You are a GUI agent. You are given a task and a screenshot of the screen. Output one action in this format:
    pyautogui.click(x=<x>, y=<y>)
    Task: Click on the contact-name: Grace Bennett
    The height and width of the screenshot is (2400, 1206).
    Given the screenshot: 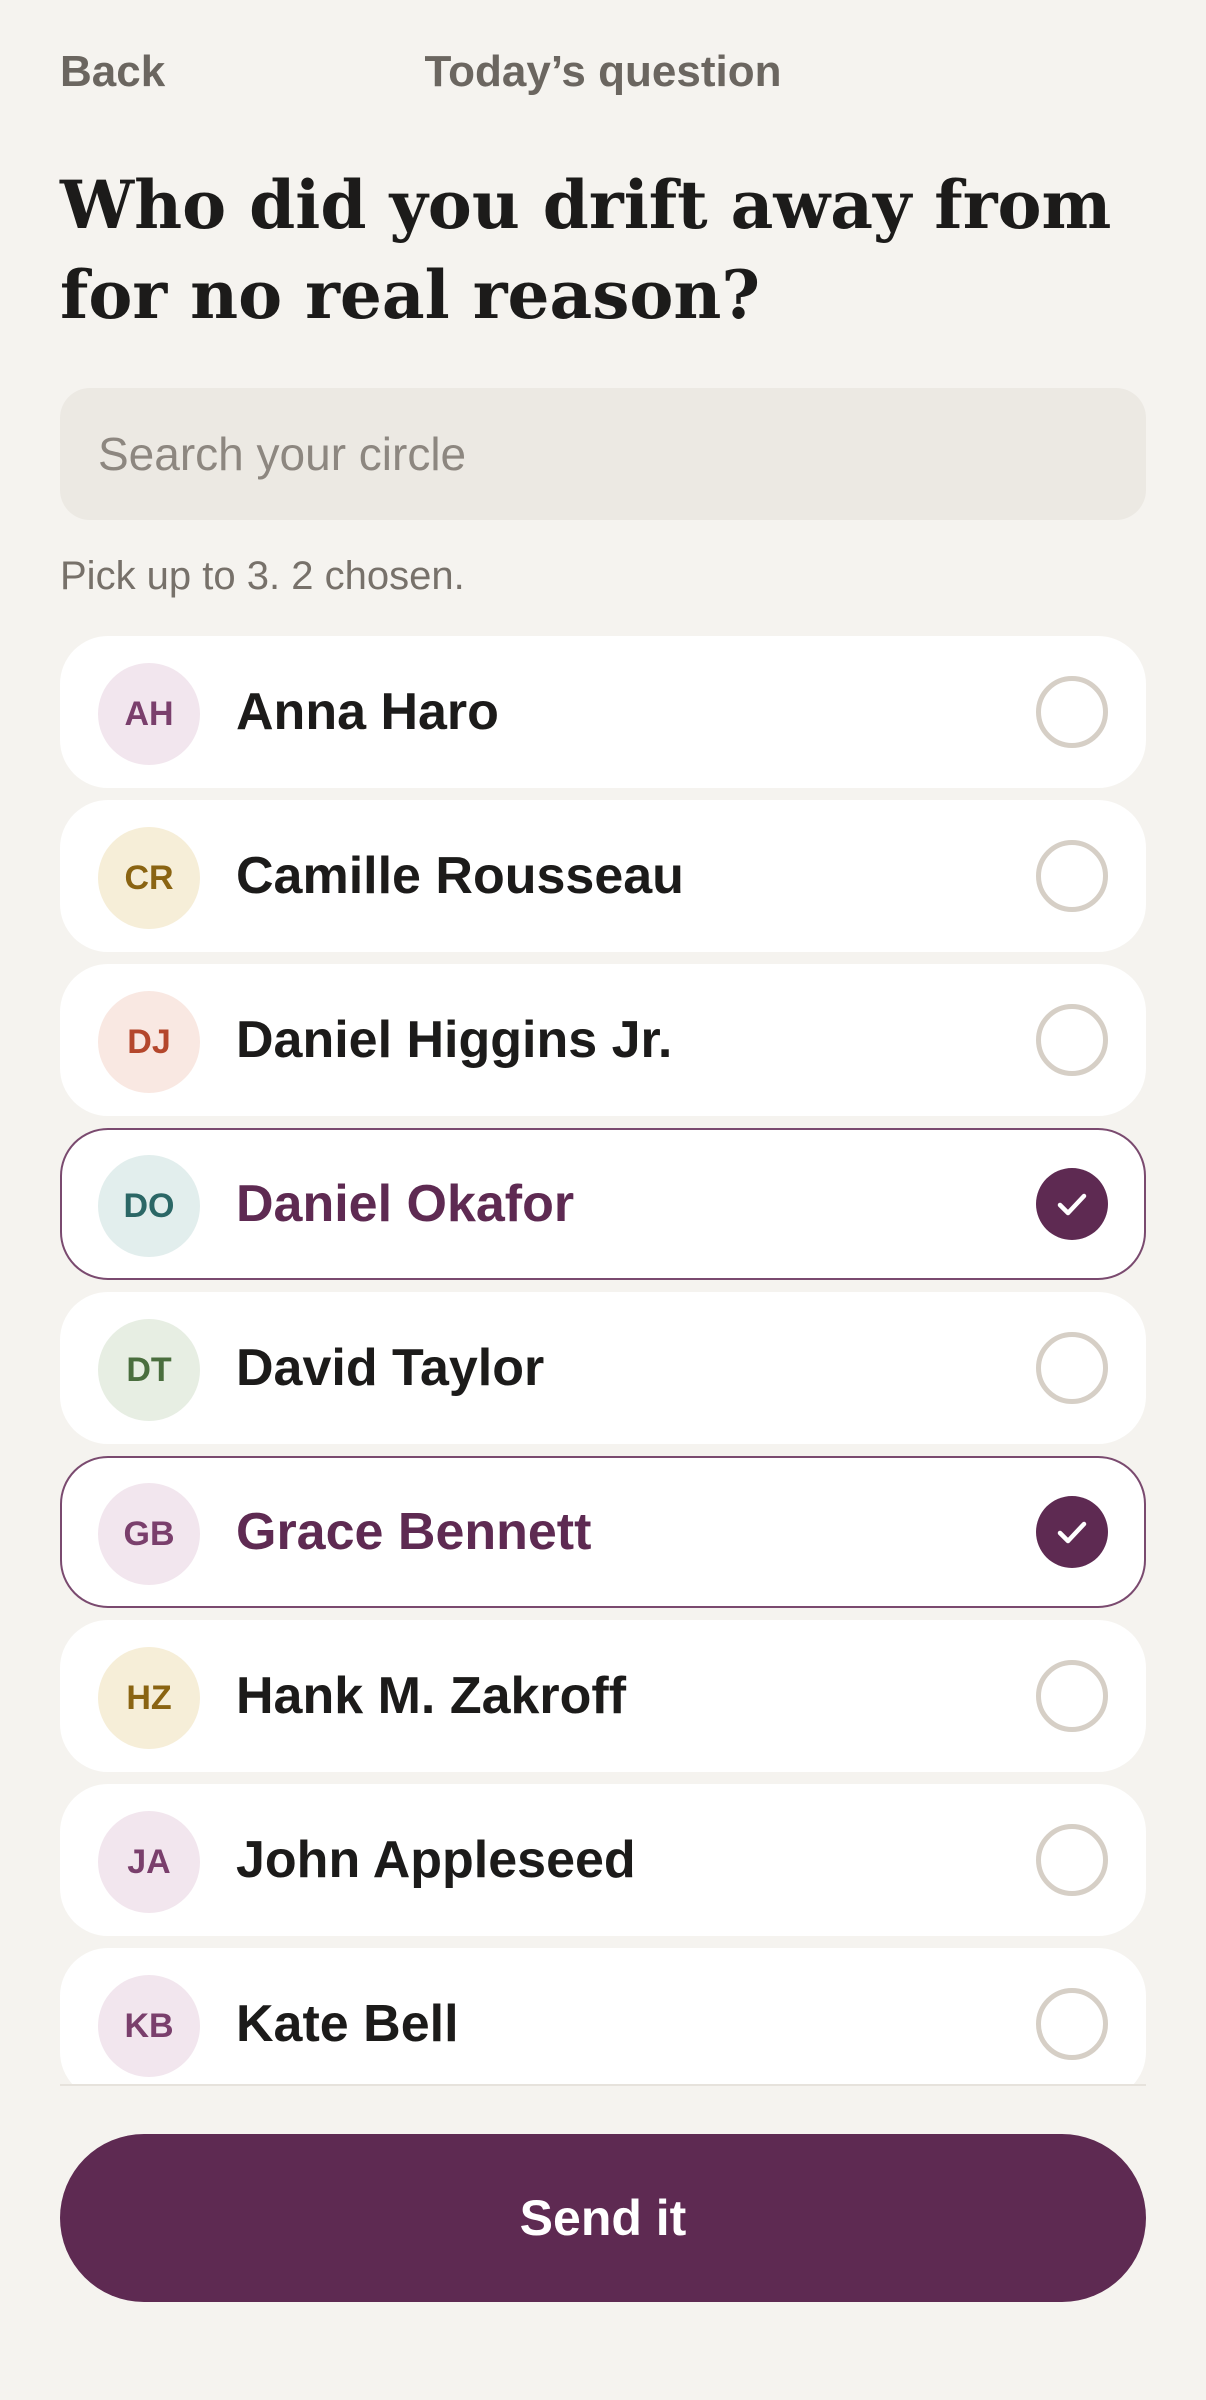 What is the action you would take?
    pyautogui.click(x=414, y=1532)
    